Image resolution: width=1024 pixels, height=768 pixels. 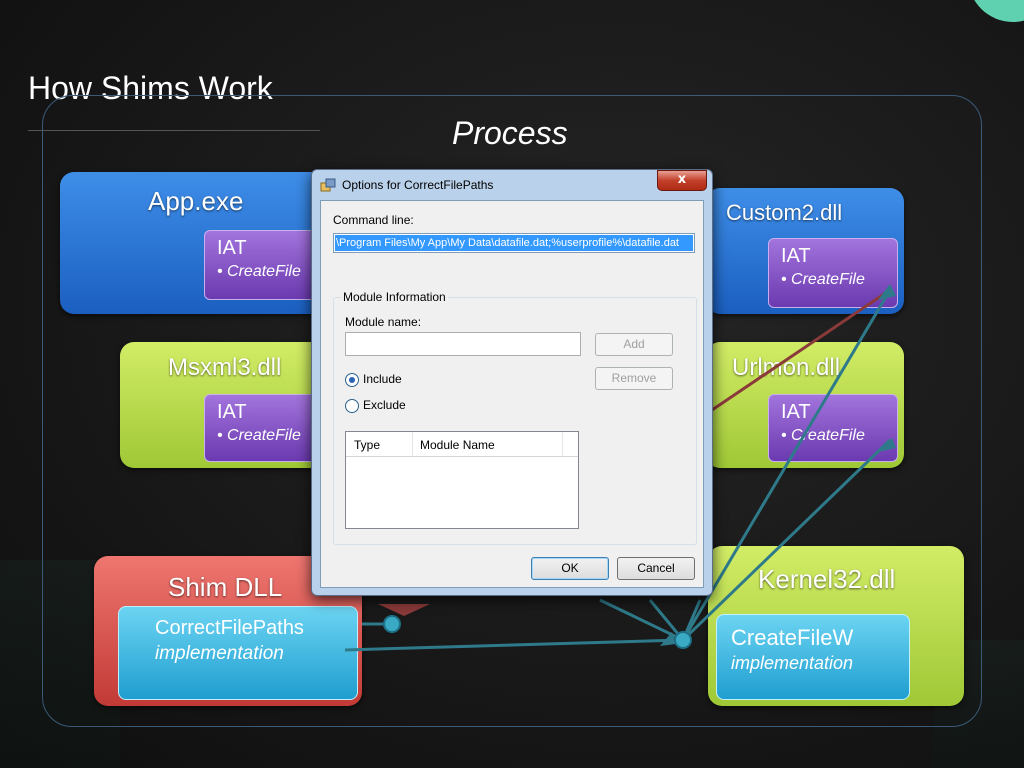 I want to click on createfilew-box: CreateFileW implementation, so click(x=813, y=657).